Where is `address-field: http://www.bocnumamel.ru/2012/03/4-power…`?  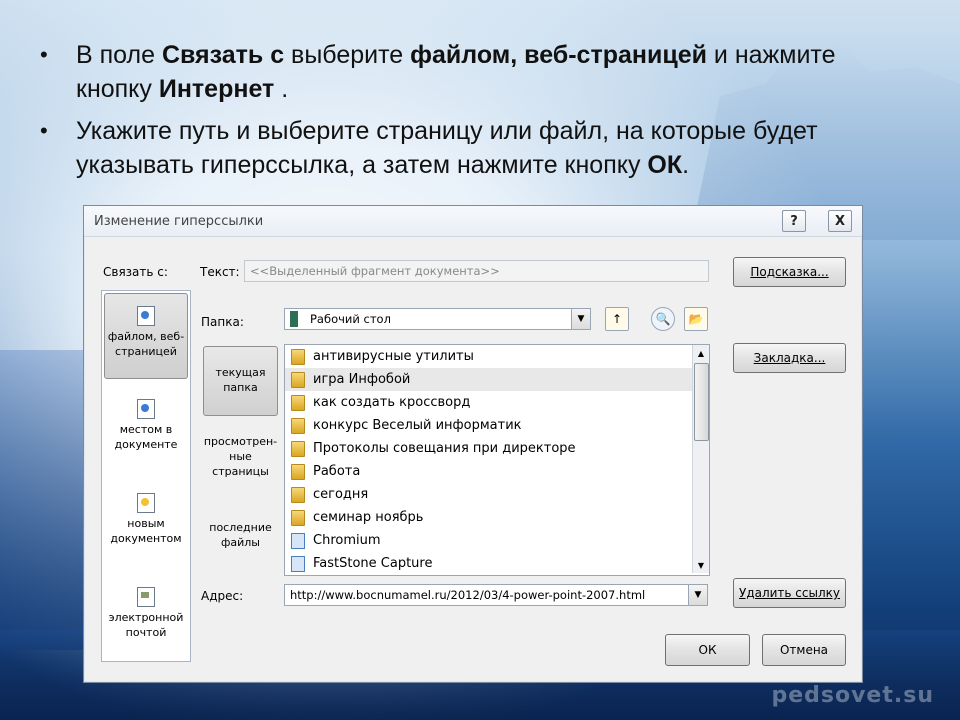
address-field: http://www.bocnumamel.ru/2012/03/4-power… is located at coordinates (496, 595).